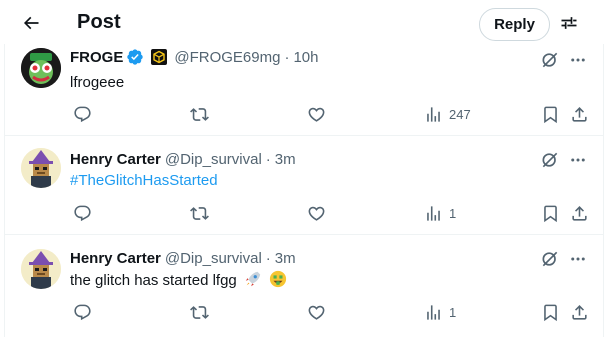 This screenshot has height=337, width=611. What do you see at coordinates (99, 22) in the screenshot?
I see `page-title: Post` at bounding box center [99, 22].